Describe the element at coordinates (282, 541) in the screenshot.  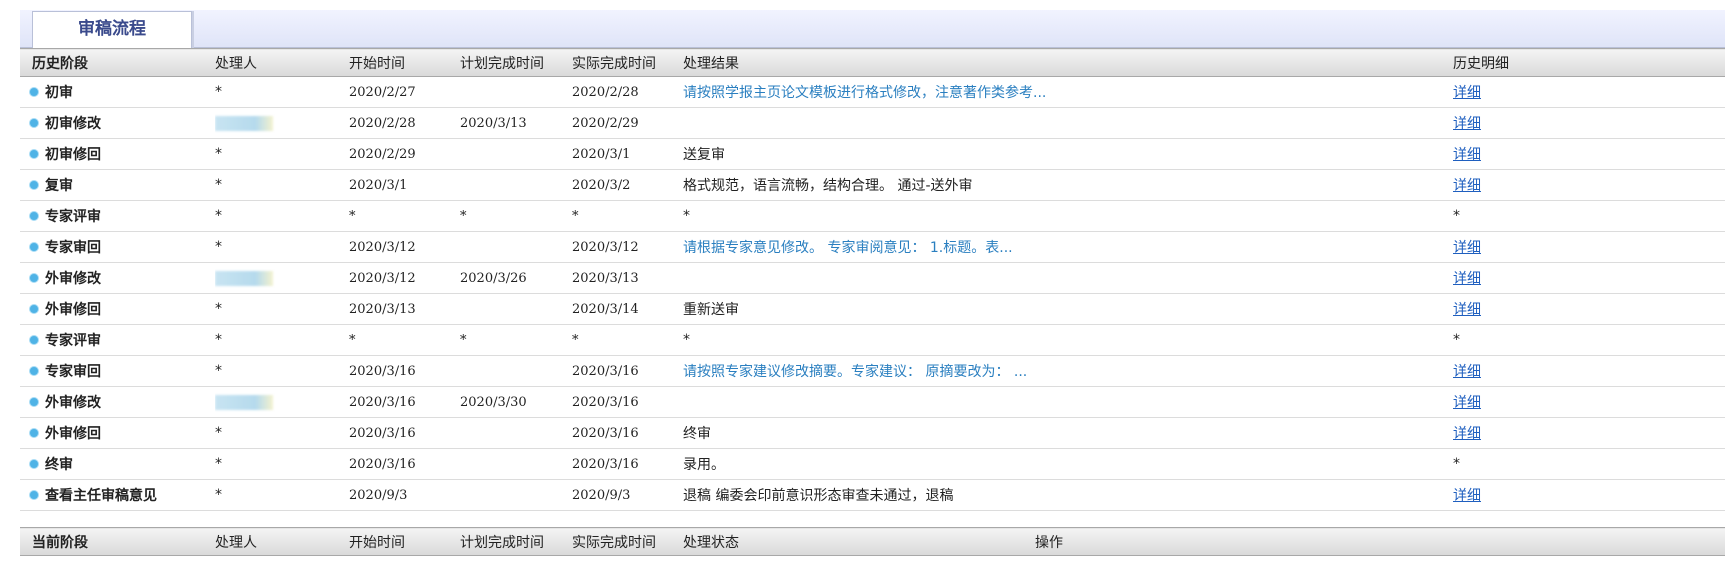
I see `header-current-handler: 处理人` at that location.